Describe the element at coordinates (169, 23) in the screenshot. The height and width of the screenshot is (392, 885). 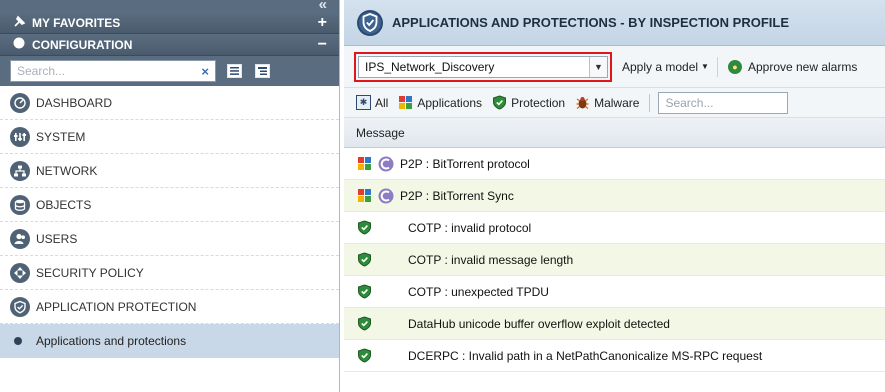
I see `my-favorites-section: MY FAVORITES +` at that location.